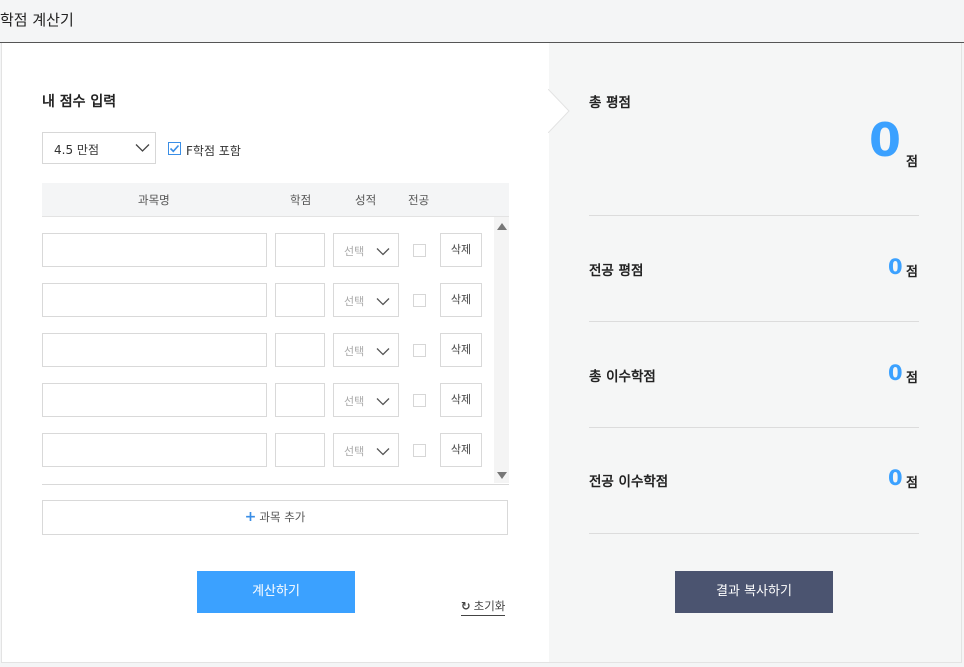  I want to click on column-header-grade: 성적, so click(366, 200).